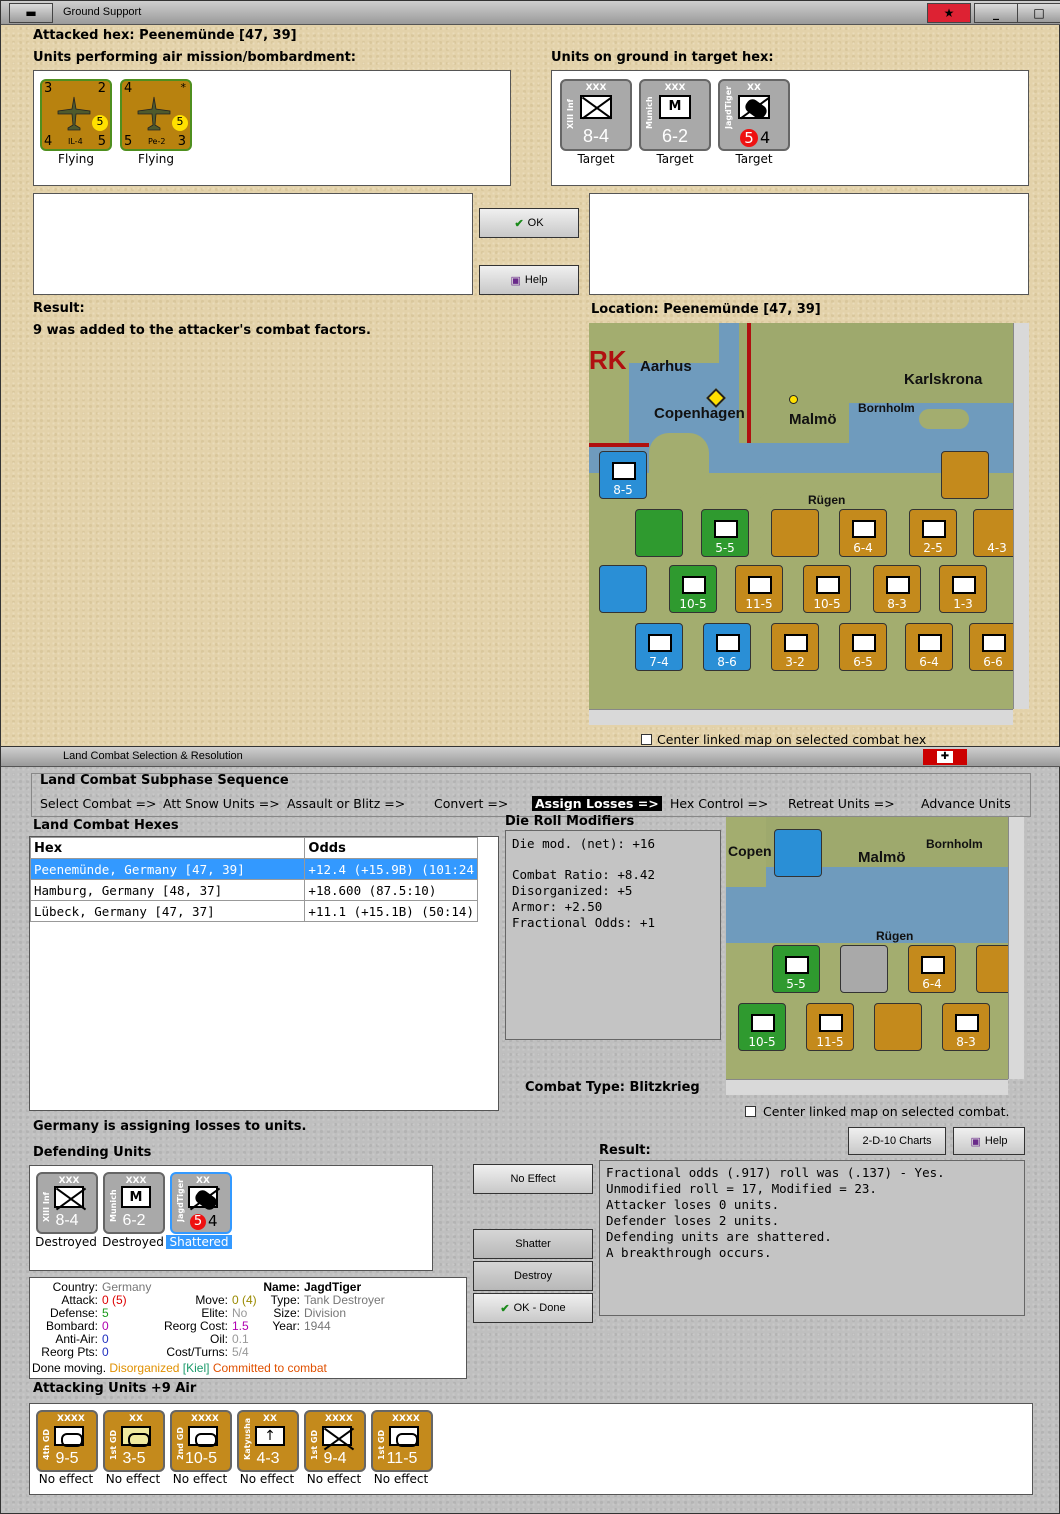 Image resolution: width=1060 pixels, height=1514 pixels. What do you see at coordinates (533, 1308) in the screenshot?
I see `ok-done-button: ✔ OK - Done` at bounding box center [533, 1308].